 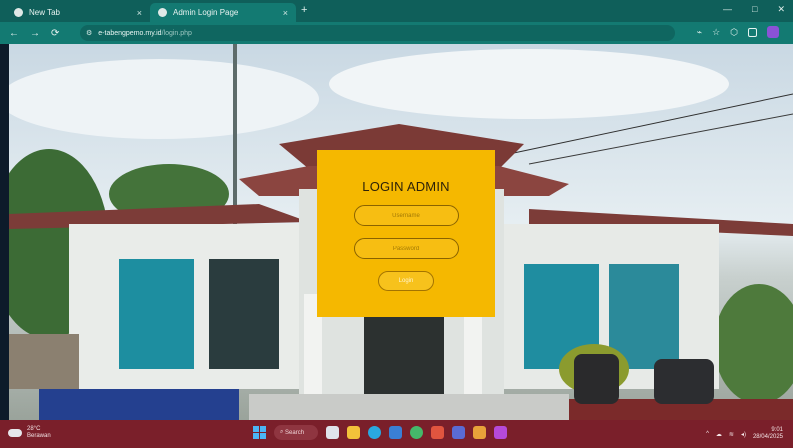 What do you see at coordinates (374, 432) in the screenshot?
I see `edge-icon` at bounding box center [374, 432].